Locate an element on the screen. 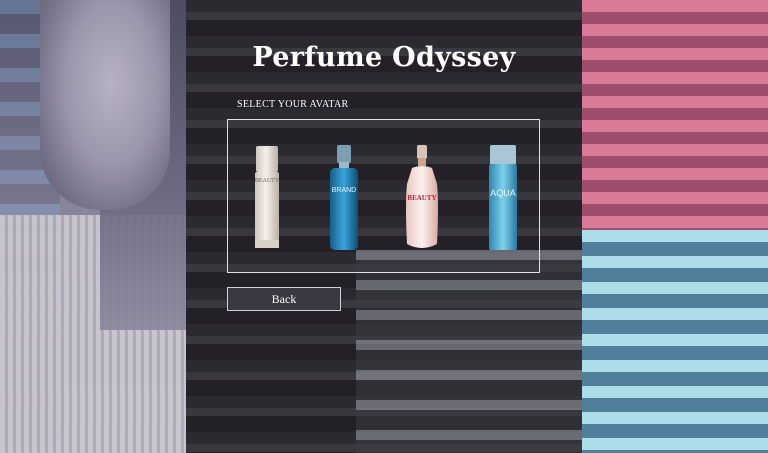 This screenshot has height=453, width=768. blue-perfume-bottle-icon: BRAND is located at coordinates (344, 197).